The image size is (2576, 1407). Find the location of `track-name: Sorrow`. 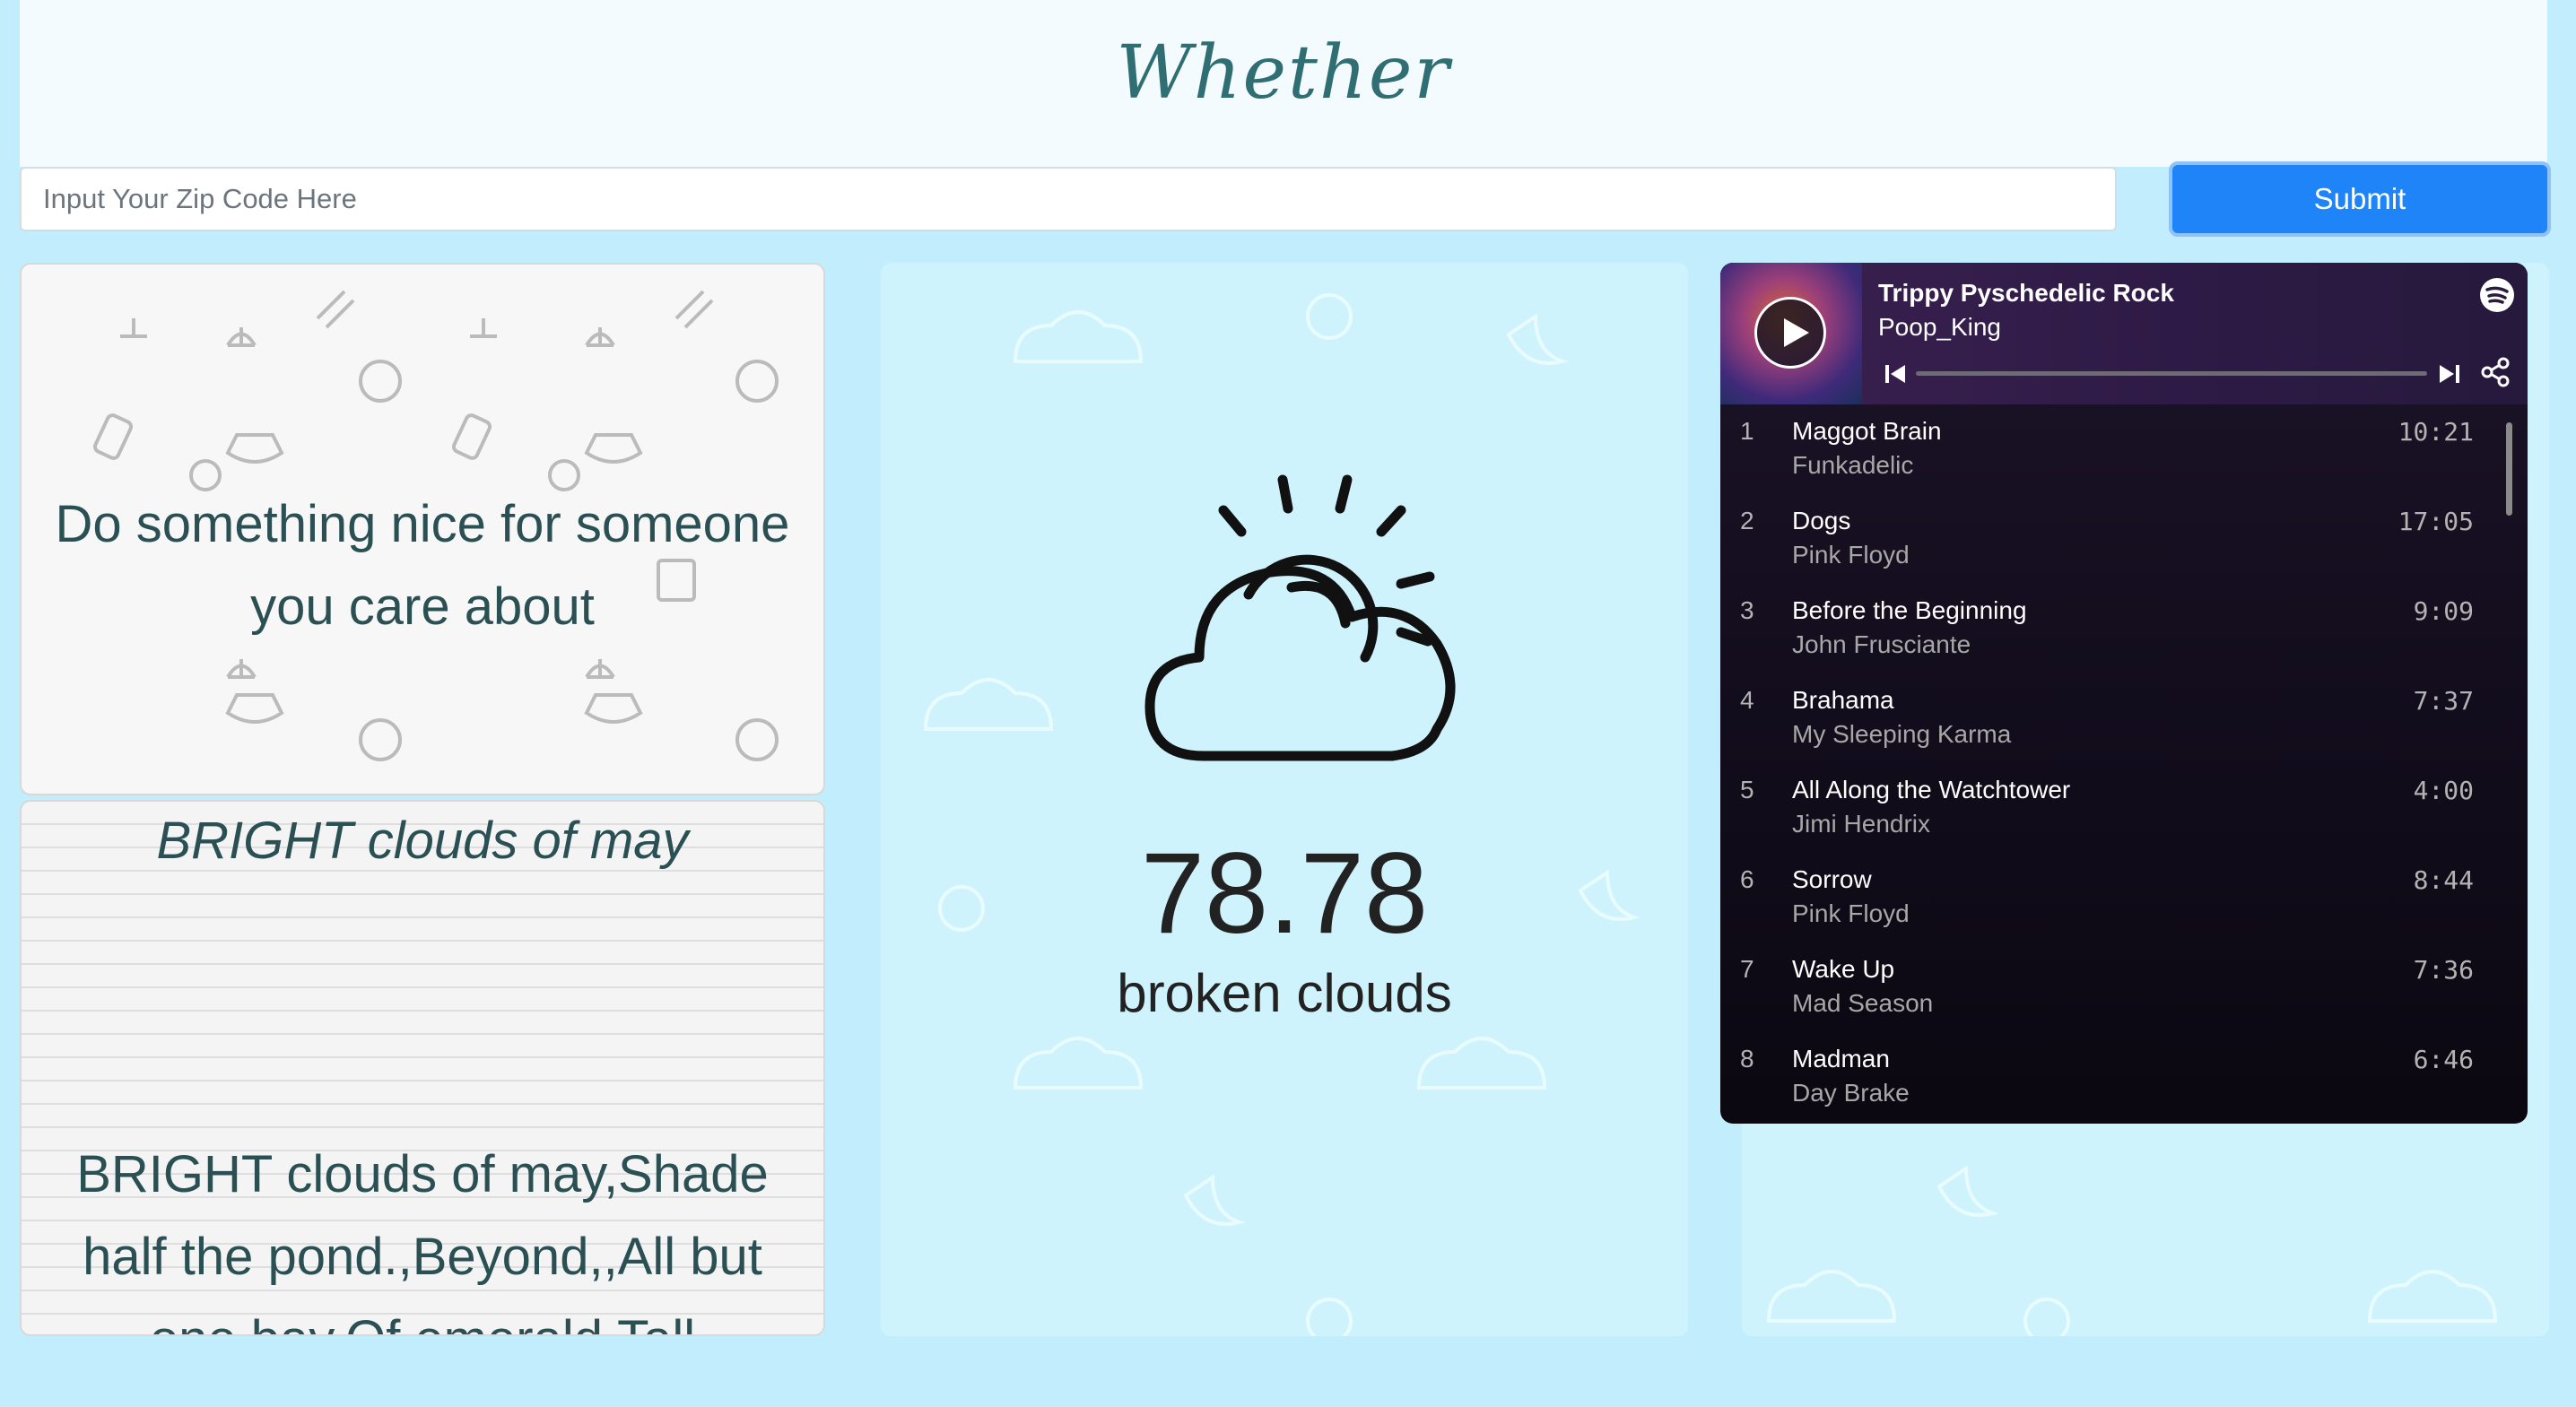

track-name: Sorrow is located at coordinates (1832, 879).